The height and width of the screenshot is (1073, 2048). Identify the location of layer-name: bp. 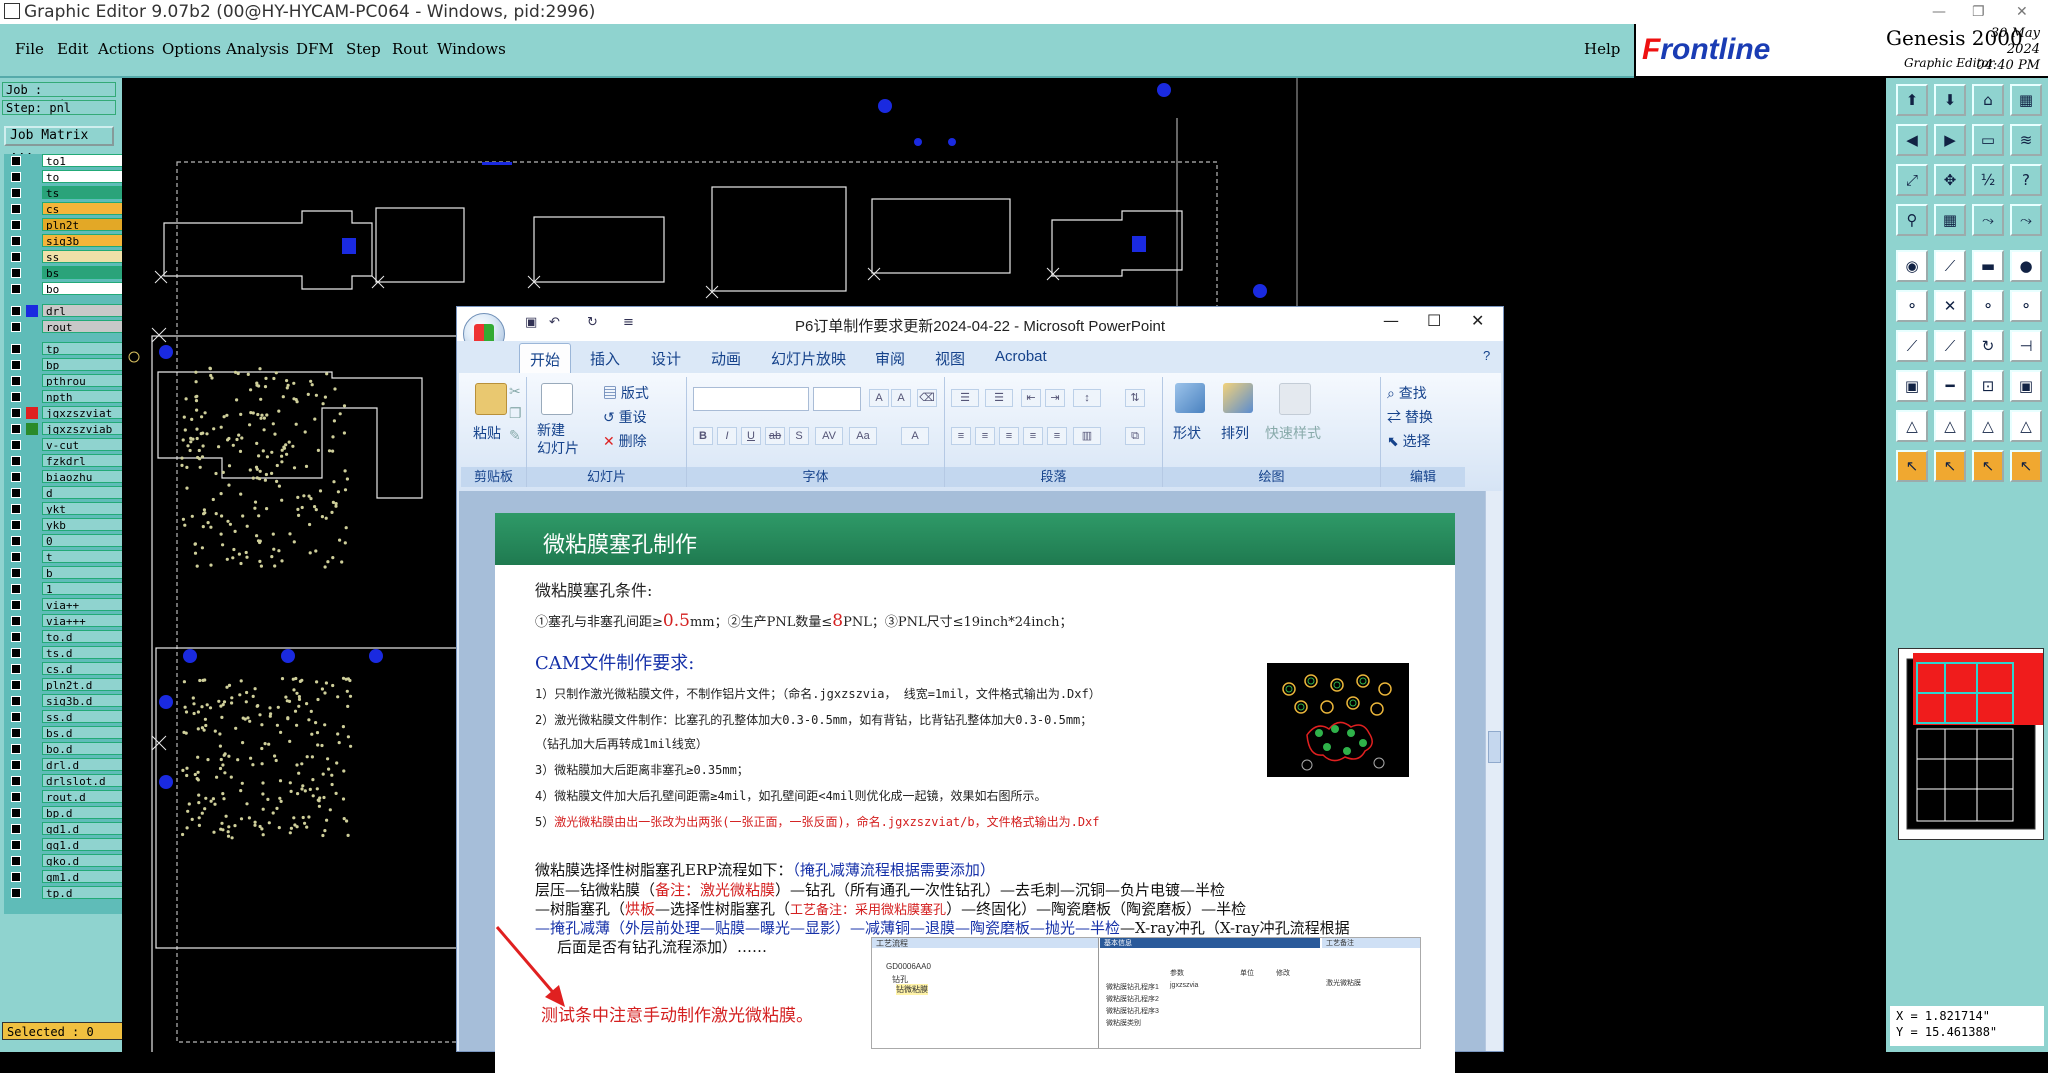
(84, 364).